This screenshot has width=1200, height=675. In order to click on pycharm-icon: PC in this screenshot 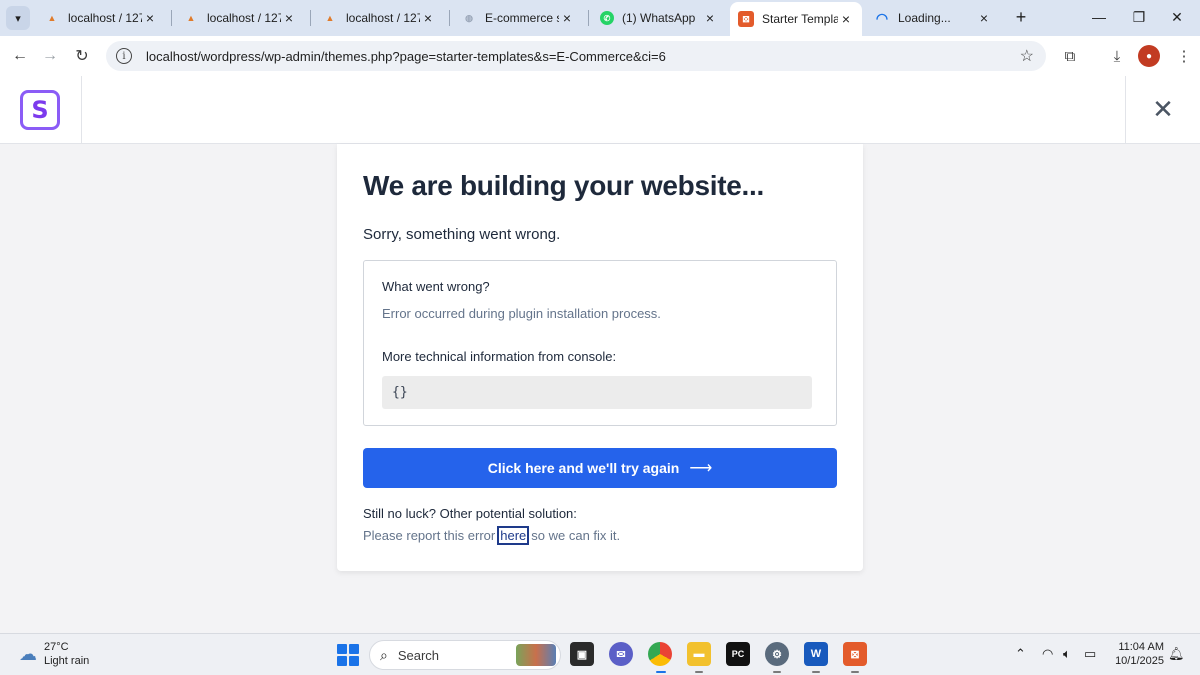, I will do `click(738, 654)`.